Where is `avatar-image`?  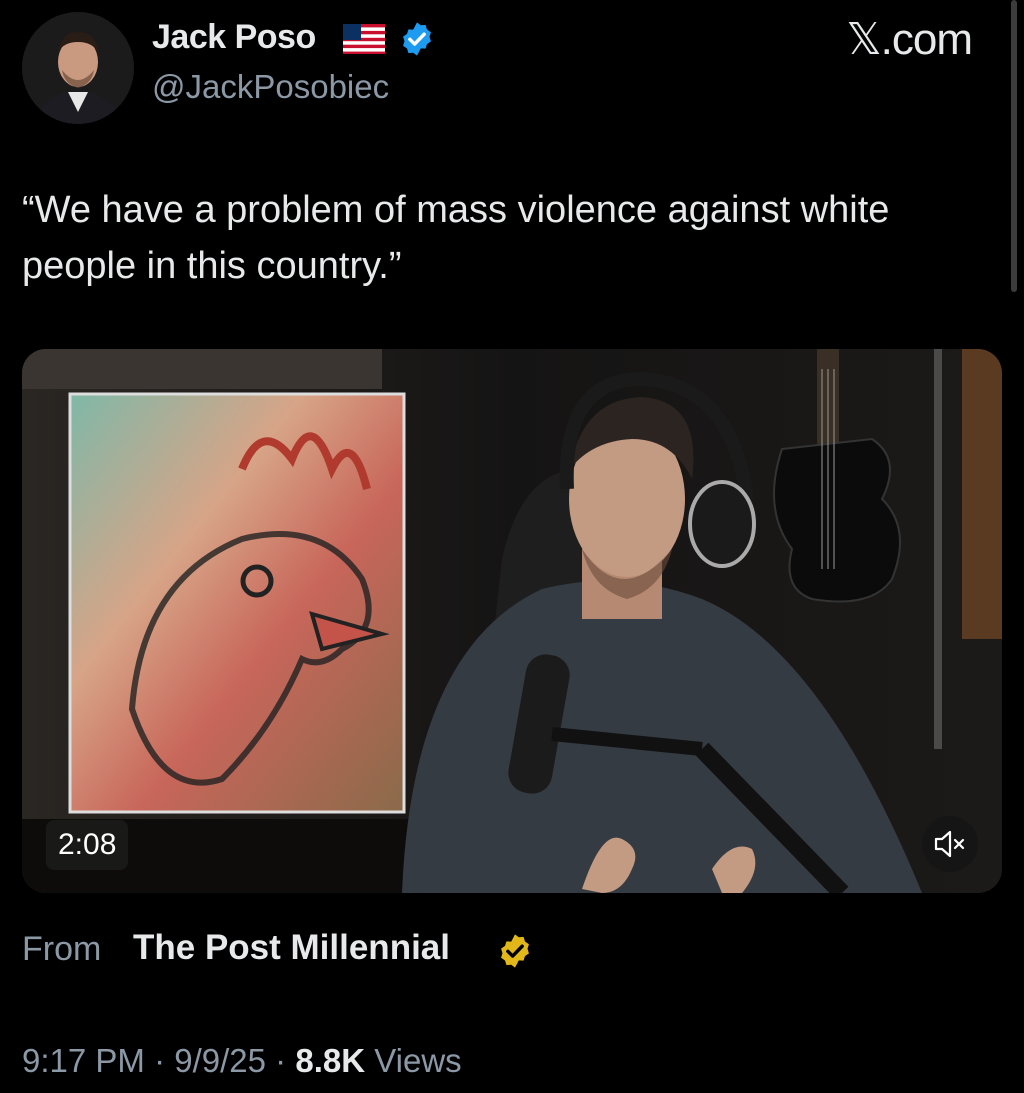
avatar-image is located at coordinates (78, 68).